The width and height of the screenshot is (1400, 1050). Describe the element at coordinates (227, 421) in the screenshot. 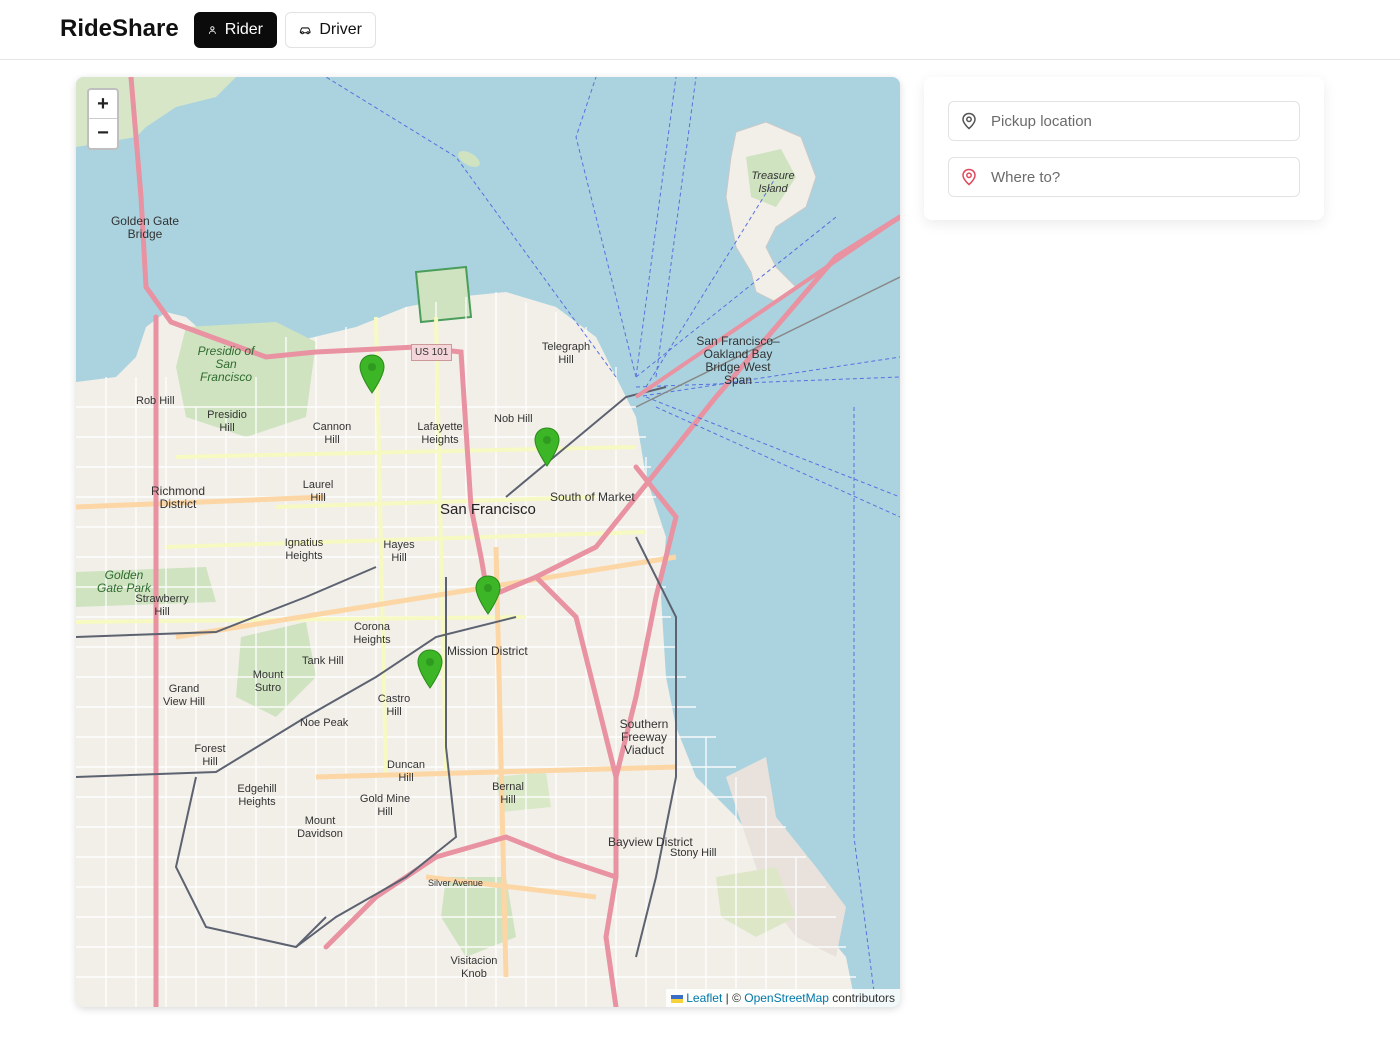

I see `label-presidio-hill: Presidio Hill` at that location.